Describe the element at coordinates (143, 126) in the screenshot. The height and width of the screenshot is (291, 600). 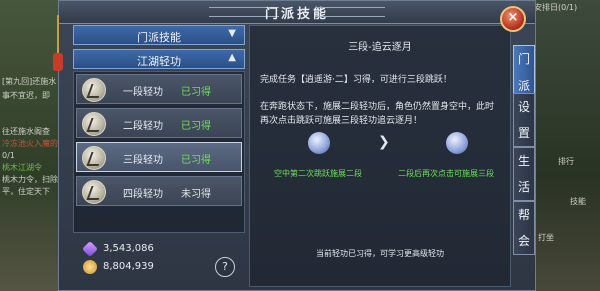
I see `skill-name: 二段轻功` at that location.